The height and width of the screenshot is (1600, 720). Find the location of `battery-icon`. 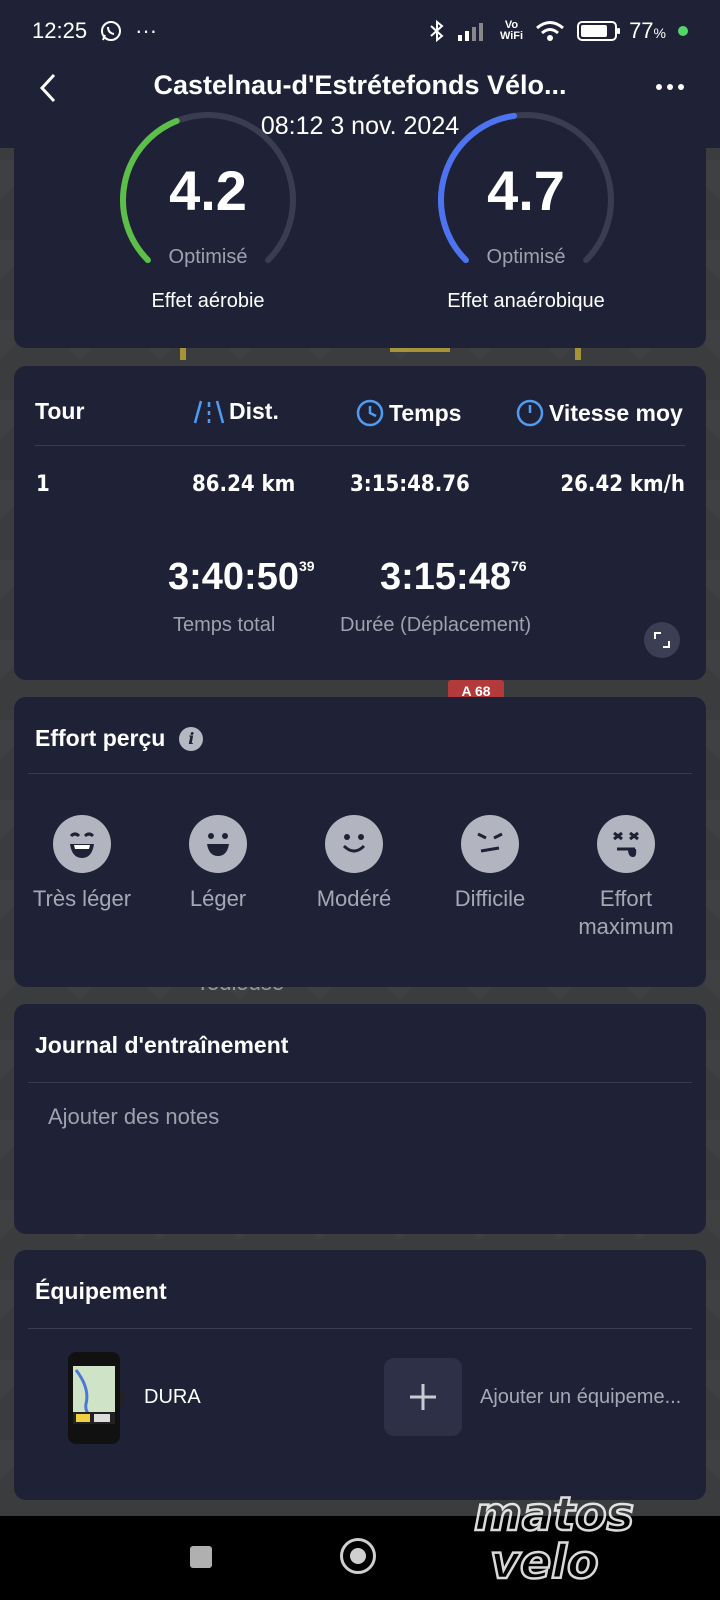

battery-icon is located at coordinates (599, 31).